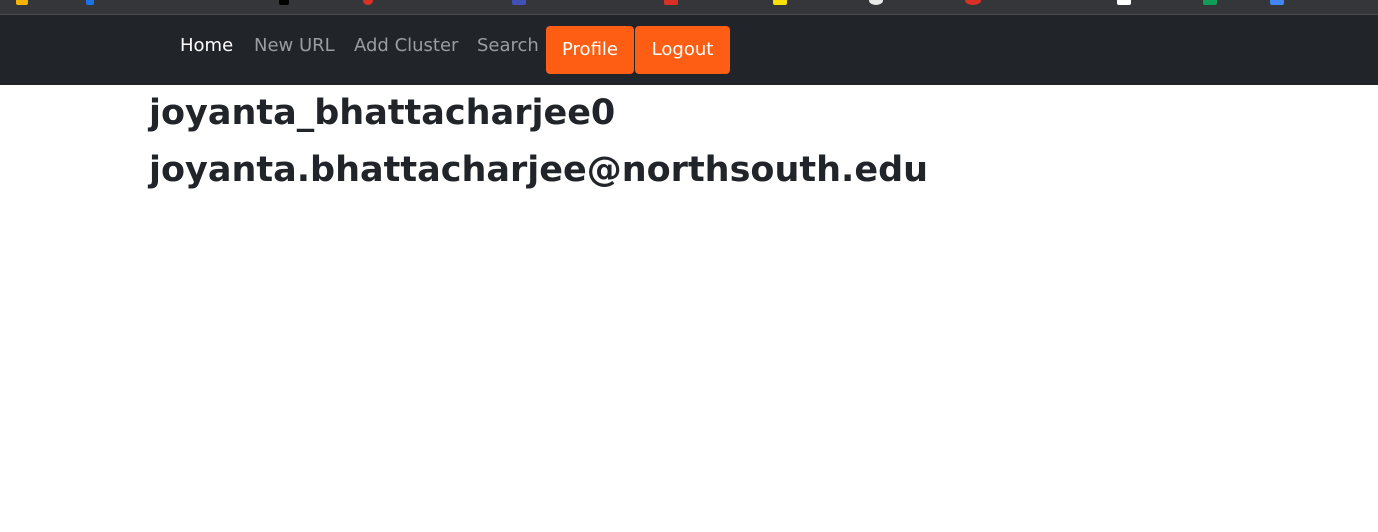 This screenshot has height=532, width=1378. What do you see at coordinates (590, 50) in the screenshot?
I see `profile-button: Profile` at bounding box center [590, 50].